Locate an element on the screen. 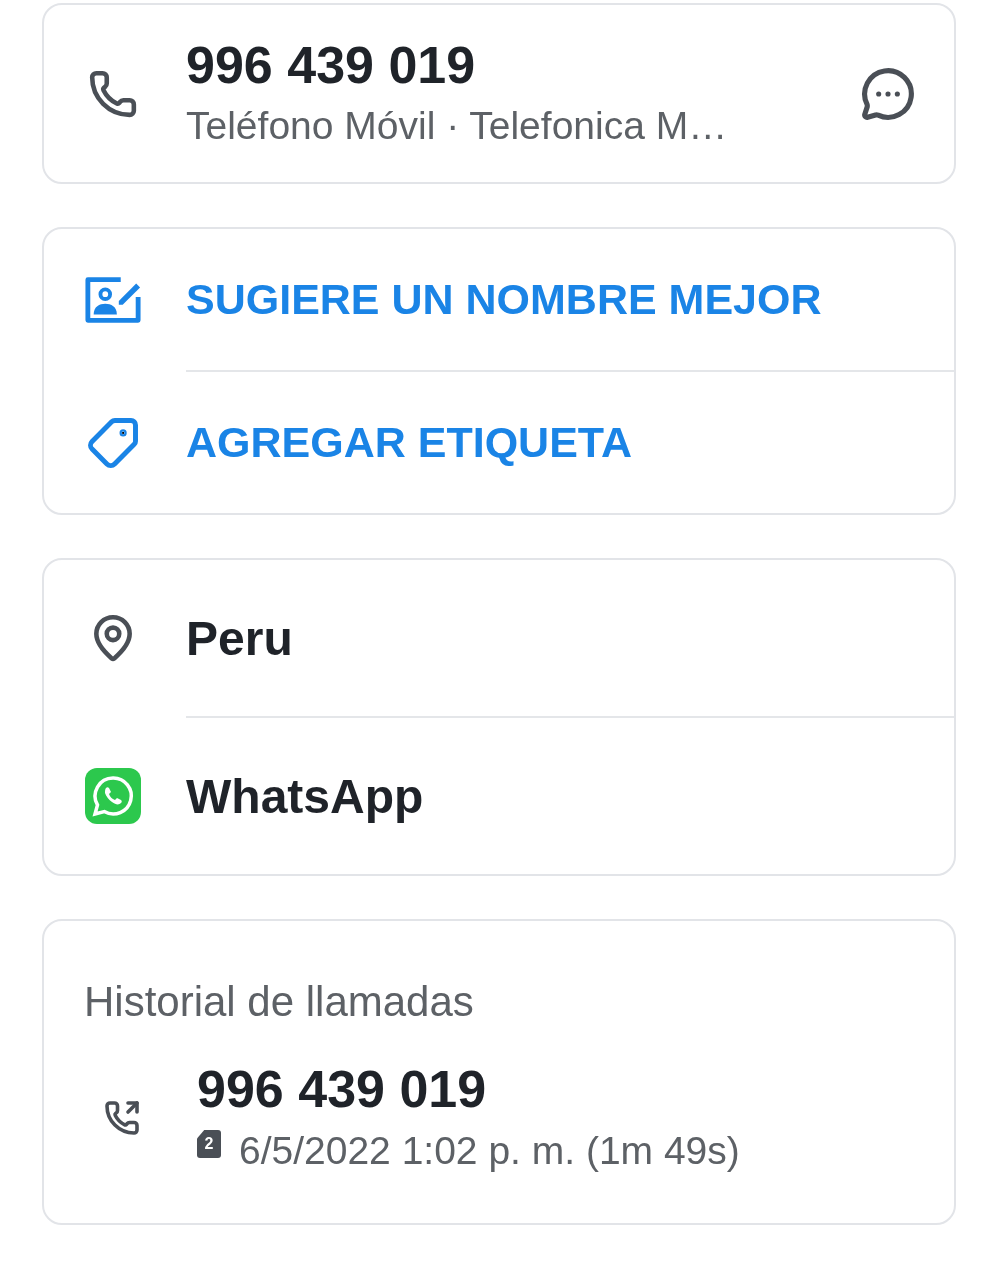  tag-icon is located at coordinates (113, 442).